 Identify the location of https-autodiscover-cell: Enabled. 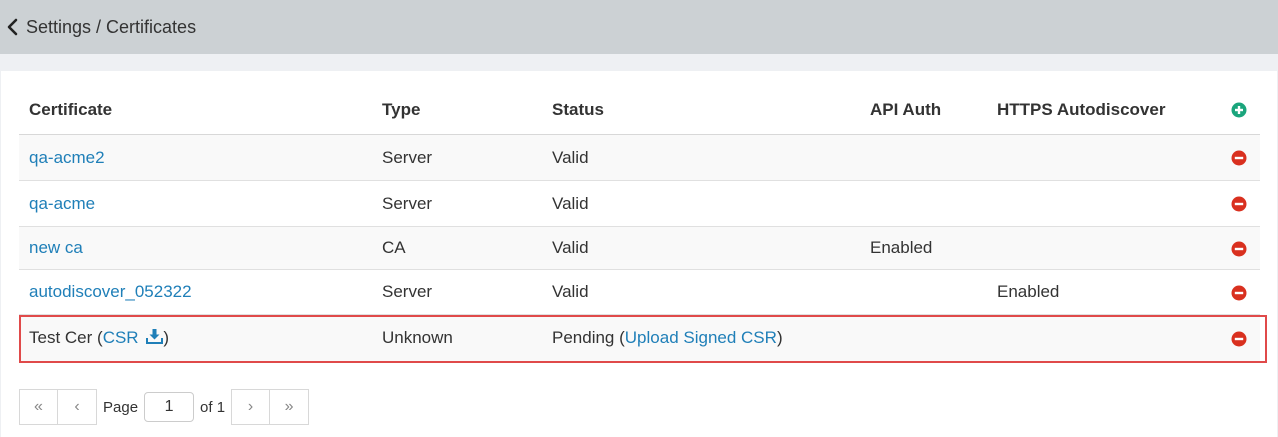
(1102, 292).